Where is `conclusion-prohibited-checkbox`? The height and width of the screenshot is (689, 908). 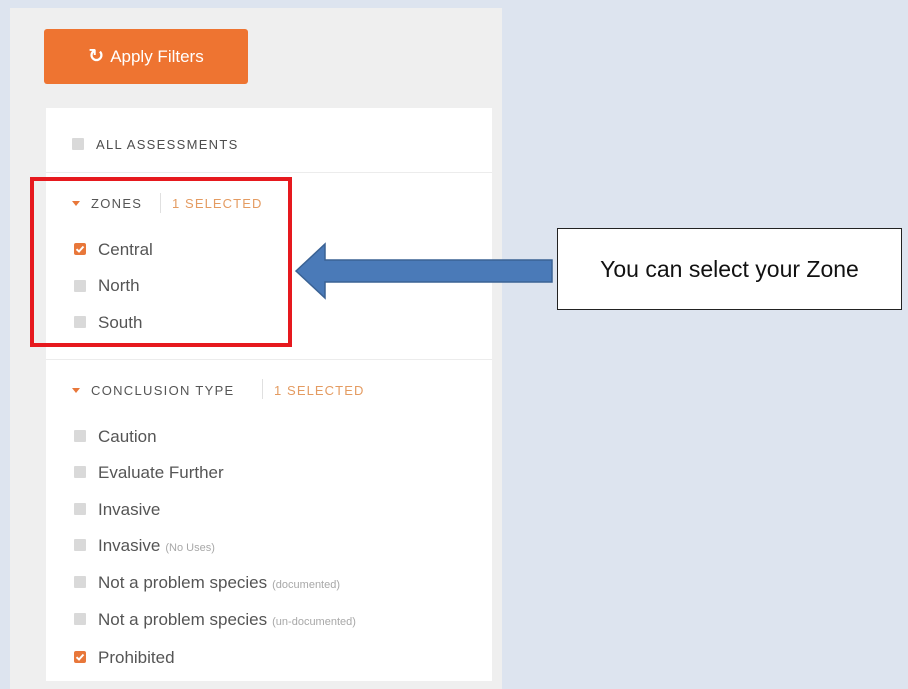 conclusion-prohibited-checkbox is located at coordinates (80, 657).